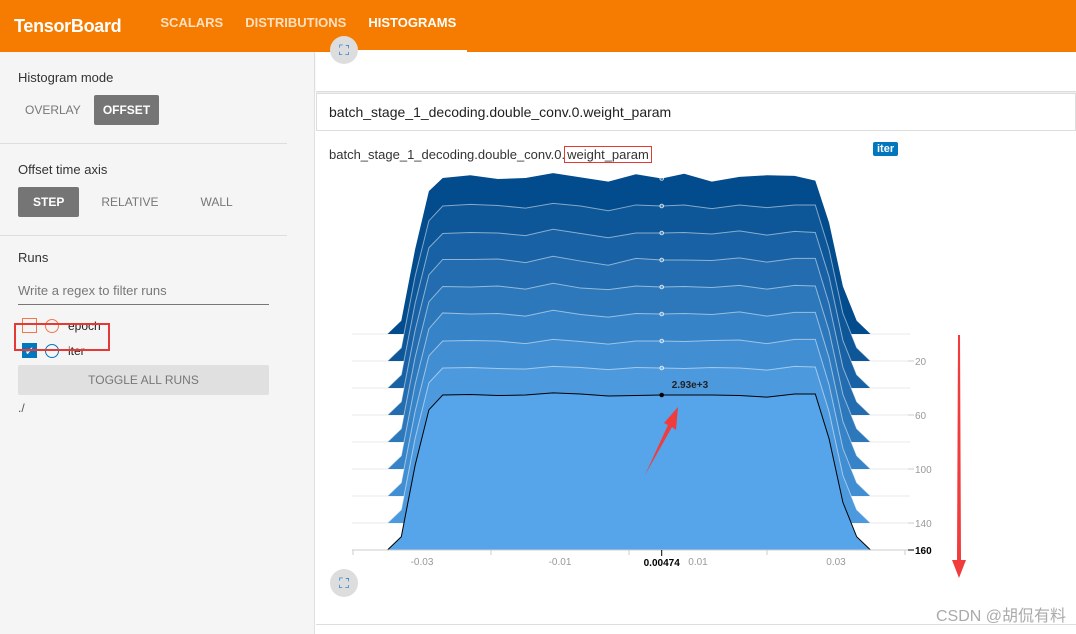  I want to click on tab-scalars: SCALARS, so click(191, 26).